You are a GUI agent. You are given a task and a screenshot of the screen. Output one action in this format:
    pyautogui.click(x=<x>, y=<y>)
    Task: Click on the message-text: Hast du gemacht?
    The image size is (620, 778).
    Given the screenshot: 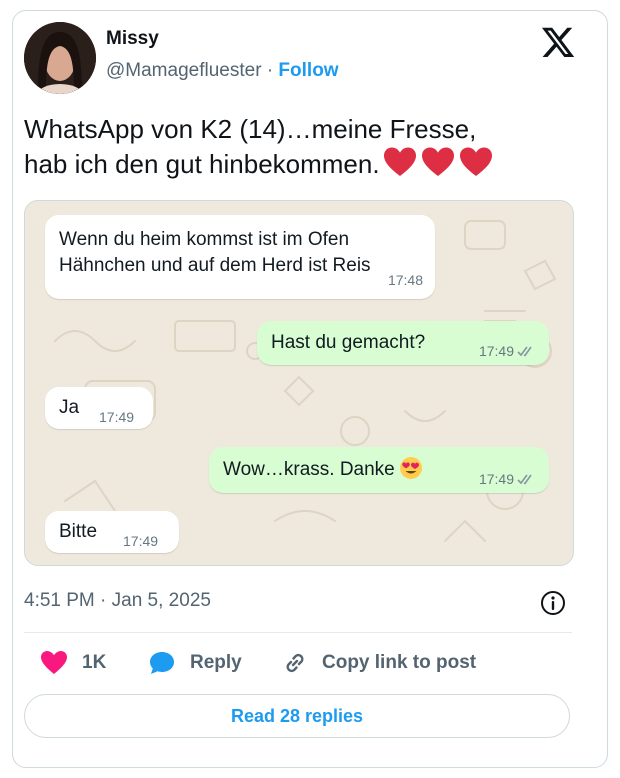 What is the action you would take?
    pyautogui.click(x=348, y=342)
    